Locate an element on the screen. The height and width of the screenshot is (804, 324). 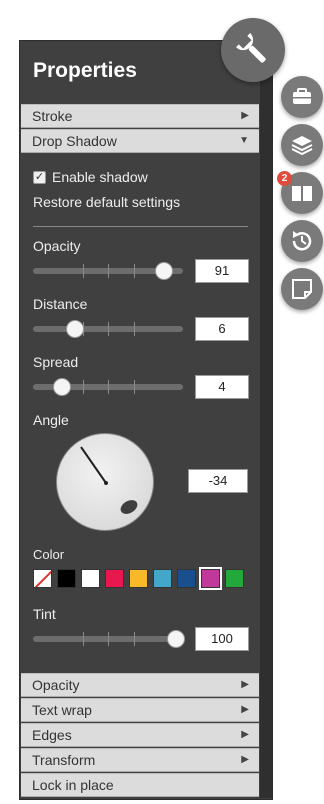
section-edges: Edges ▶ is located at coordinates (140, 735).